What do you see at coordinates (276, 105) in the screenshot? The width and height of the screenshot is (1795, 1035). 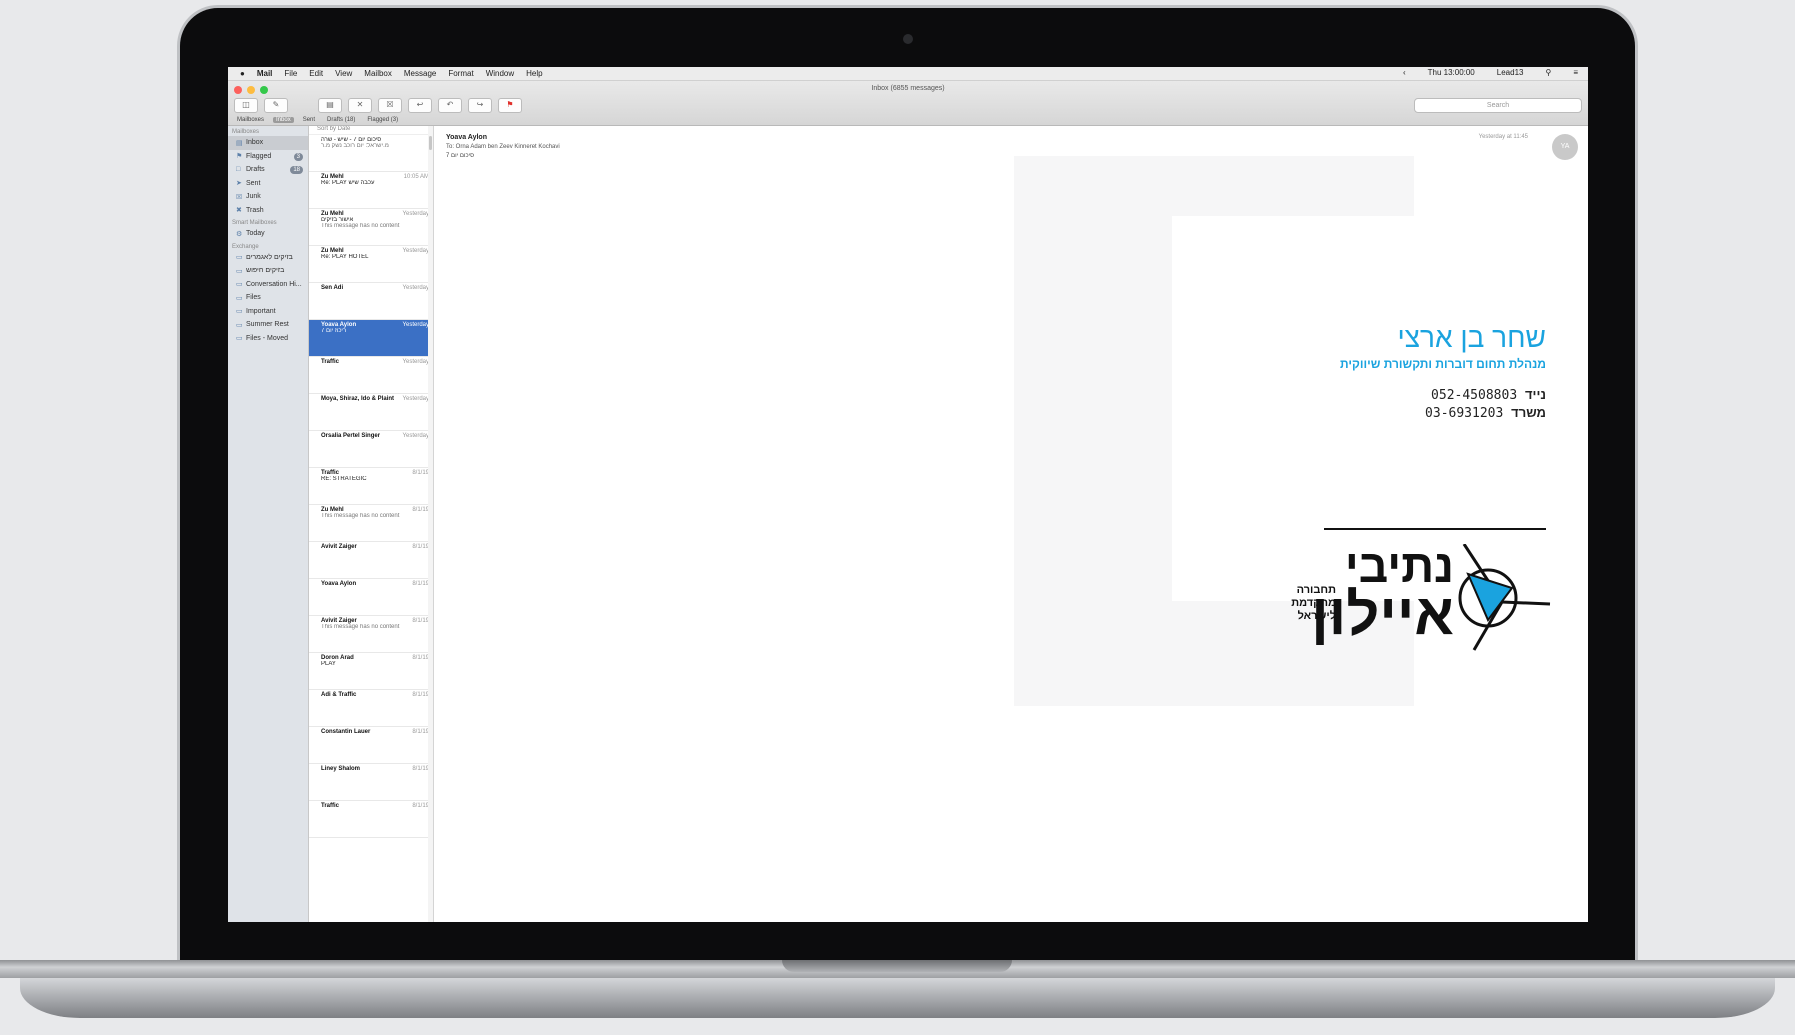 I see `compose-icon: ✎` at bounding box center [276, 105].